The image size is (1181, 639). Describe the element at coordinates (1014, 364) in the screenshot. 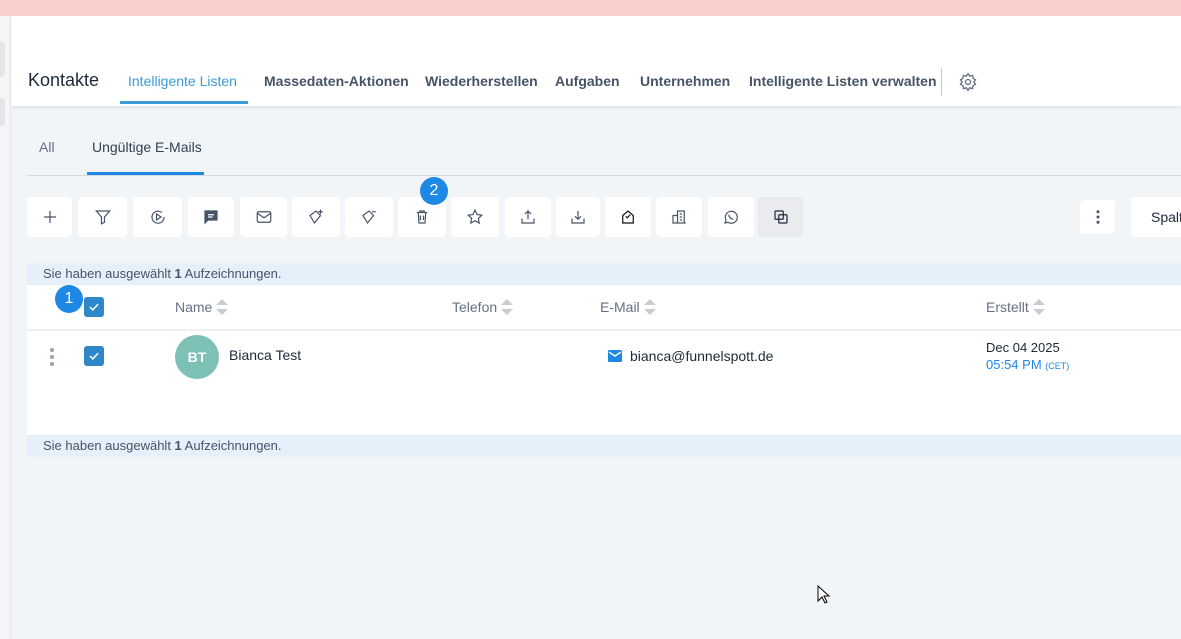

I see `time: 05:54 PM` at that location.